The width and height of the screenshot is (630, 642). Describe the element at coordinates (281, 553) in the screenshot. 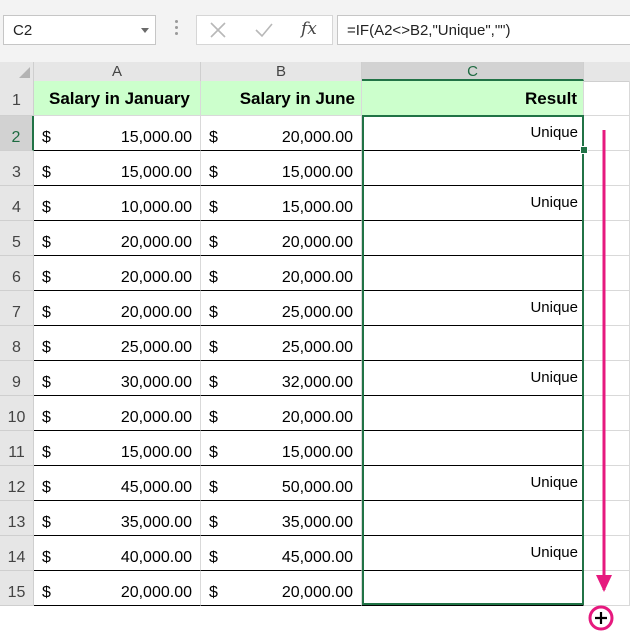

I see `cell-b: $45,000.00` at that location.